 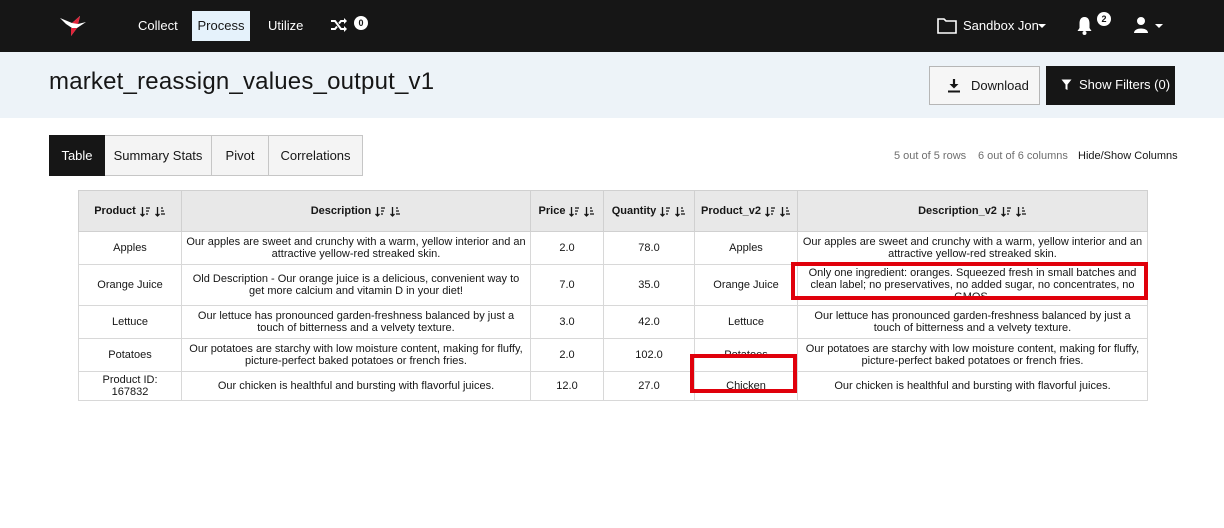 I want to click on column-header-label: Product_v2, so click(x=731, y=211).